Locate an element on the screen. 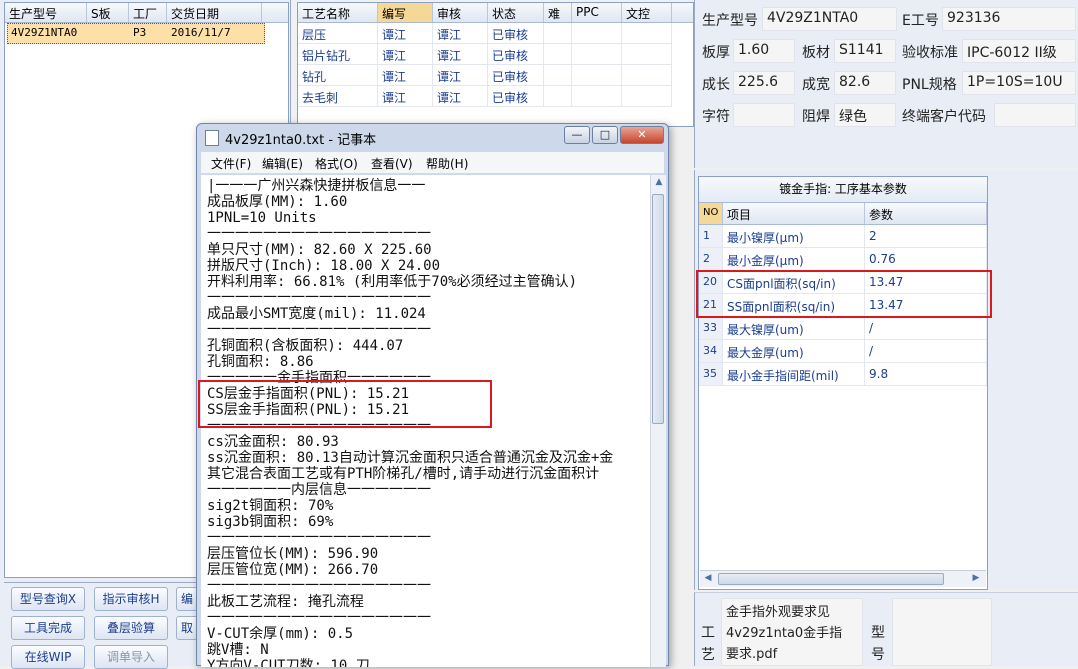 Image resolution: width=1078 pixels, height=669 pixels. col-header-no: NO is located at coordinates (711, 213).